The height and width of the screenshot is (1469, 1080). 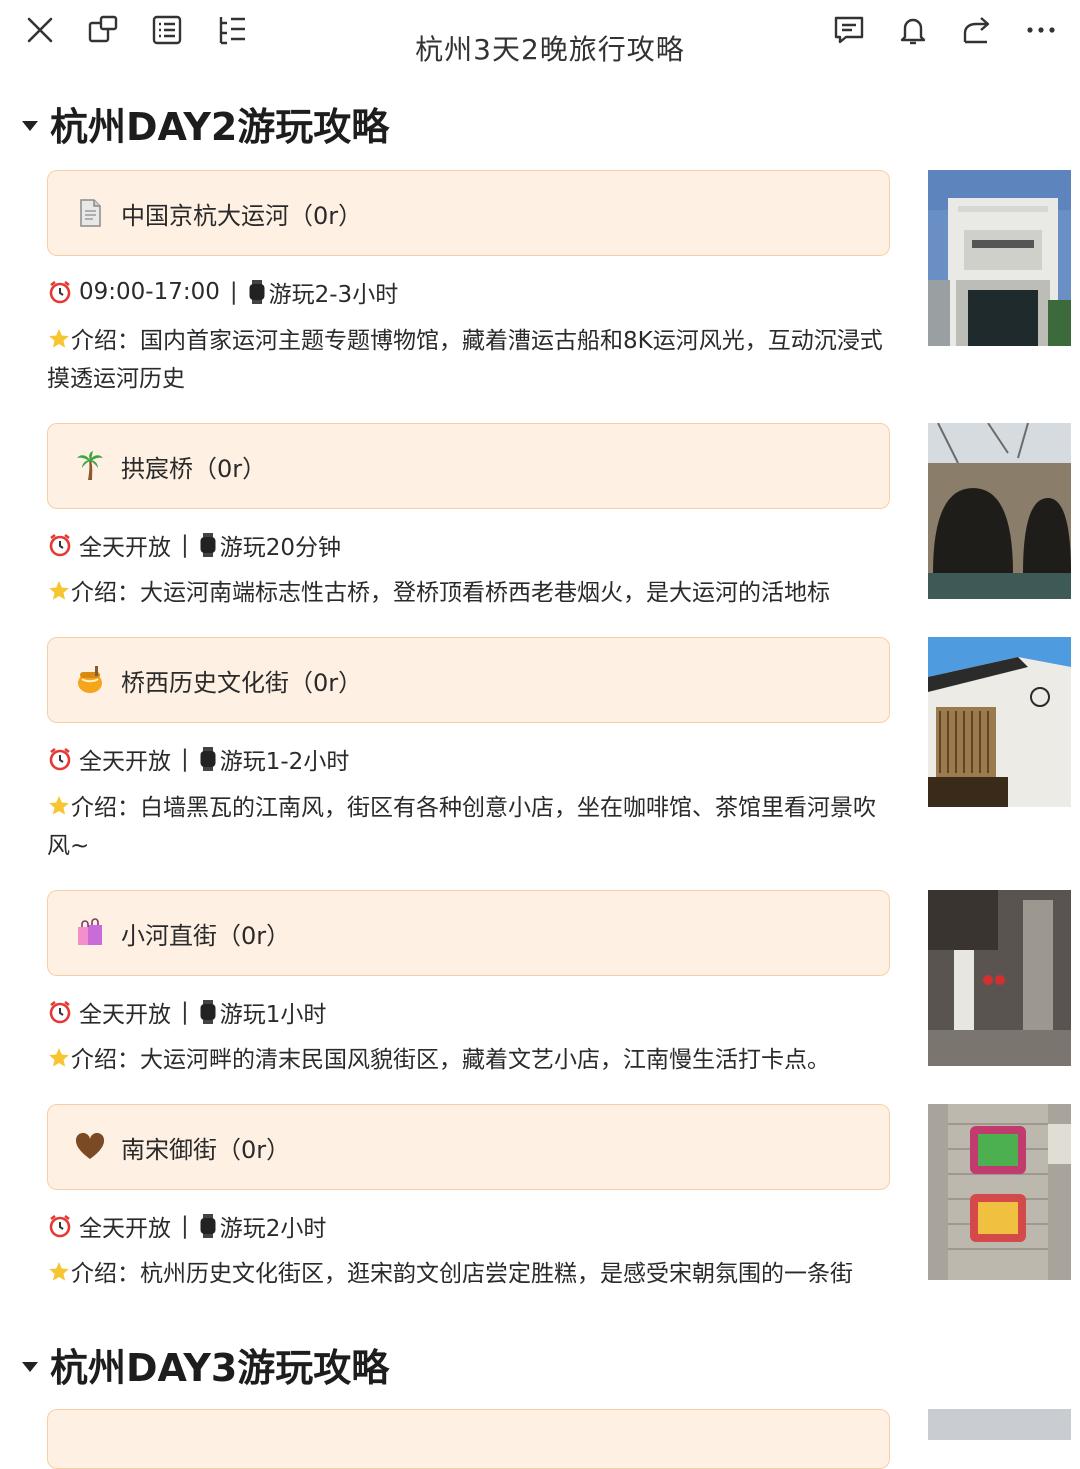 I want to click on attraction-photo-street, so click(x=999, y=722).